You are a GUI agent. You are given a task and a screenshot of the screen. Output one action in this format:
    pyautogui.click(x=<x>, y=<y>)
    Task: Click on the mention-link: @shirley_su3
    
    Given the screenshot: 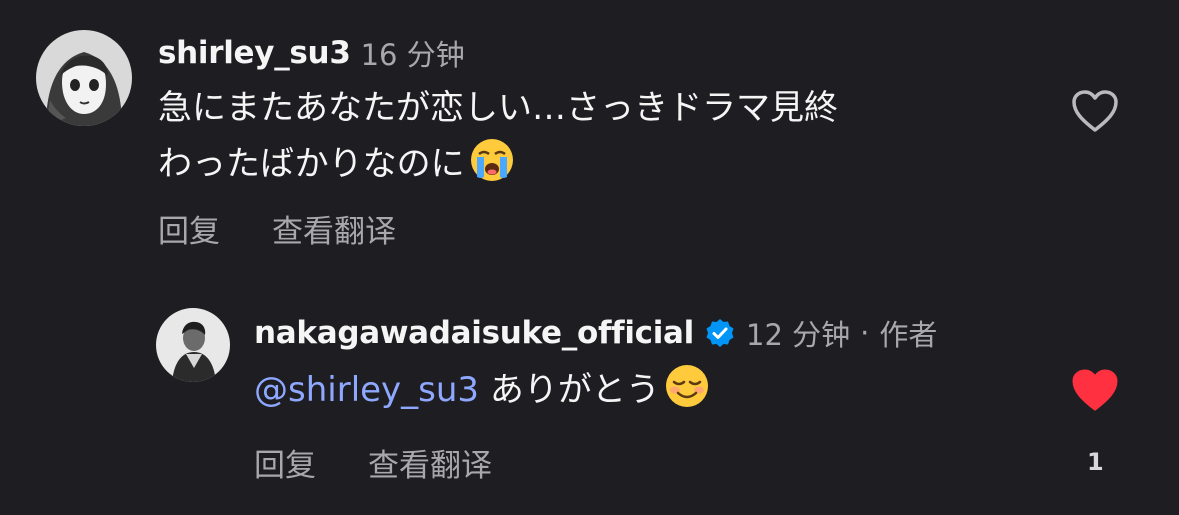 What is the action you would take?
    pyautogui.click(x=366, y=390)
    